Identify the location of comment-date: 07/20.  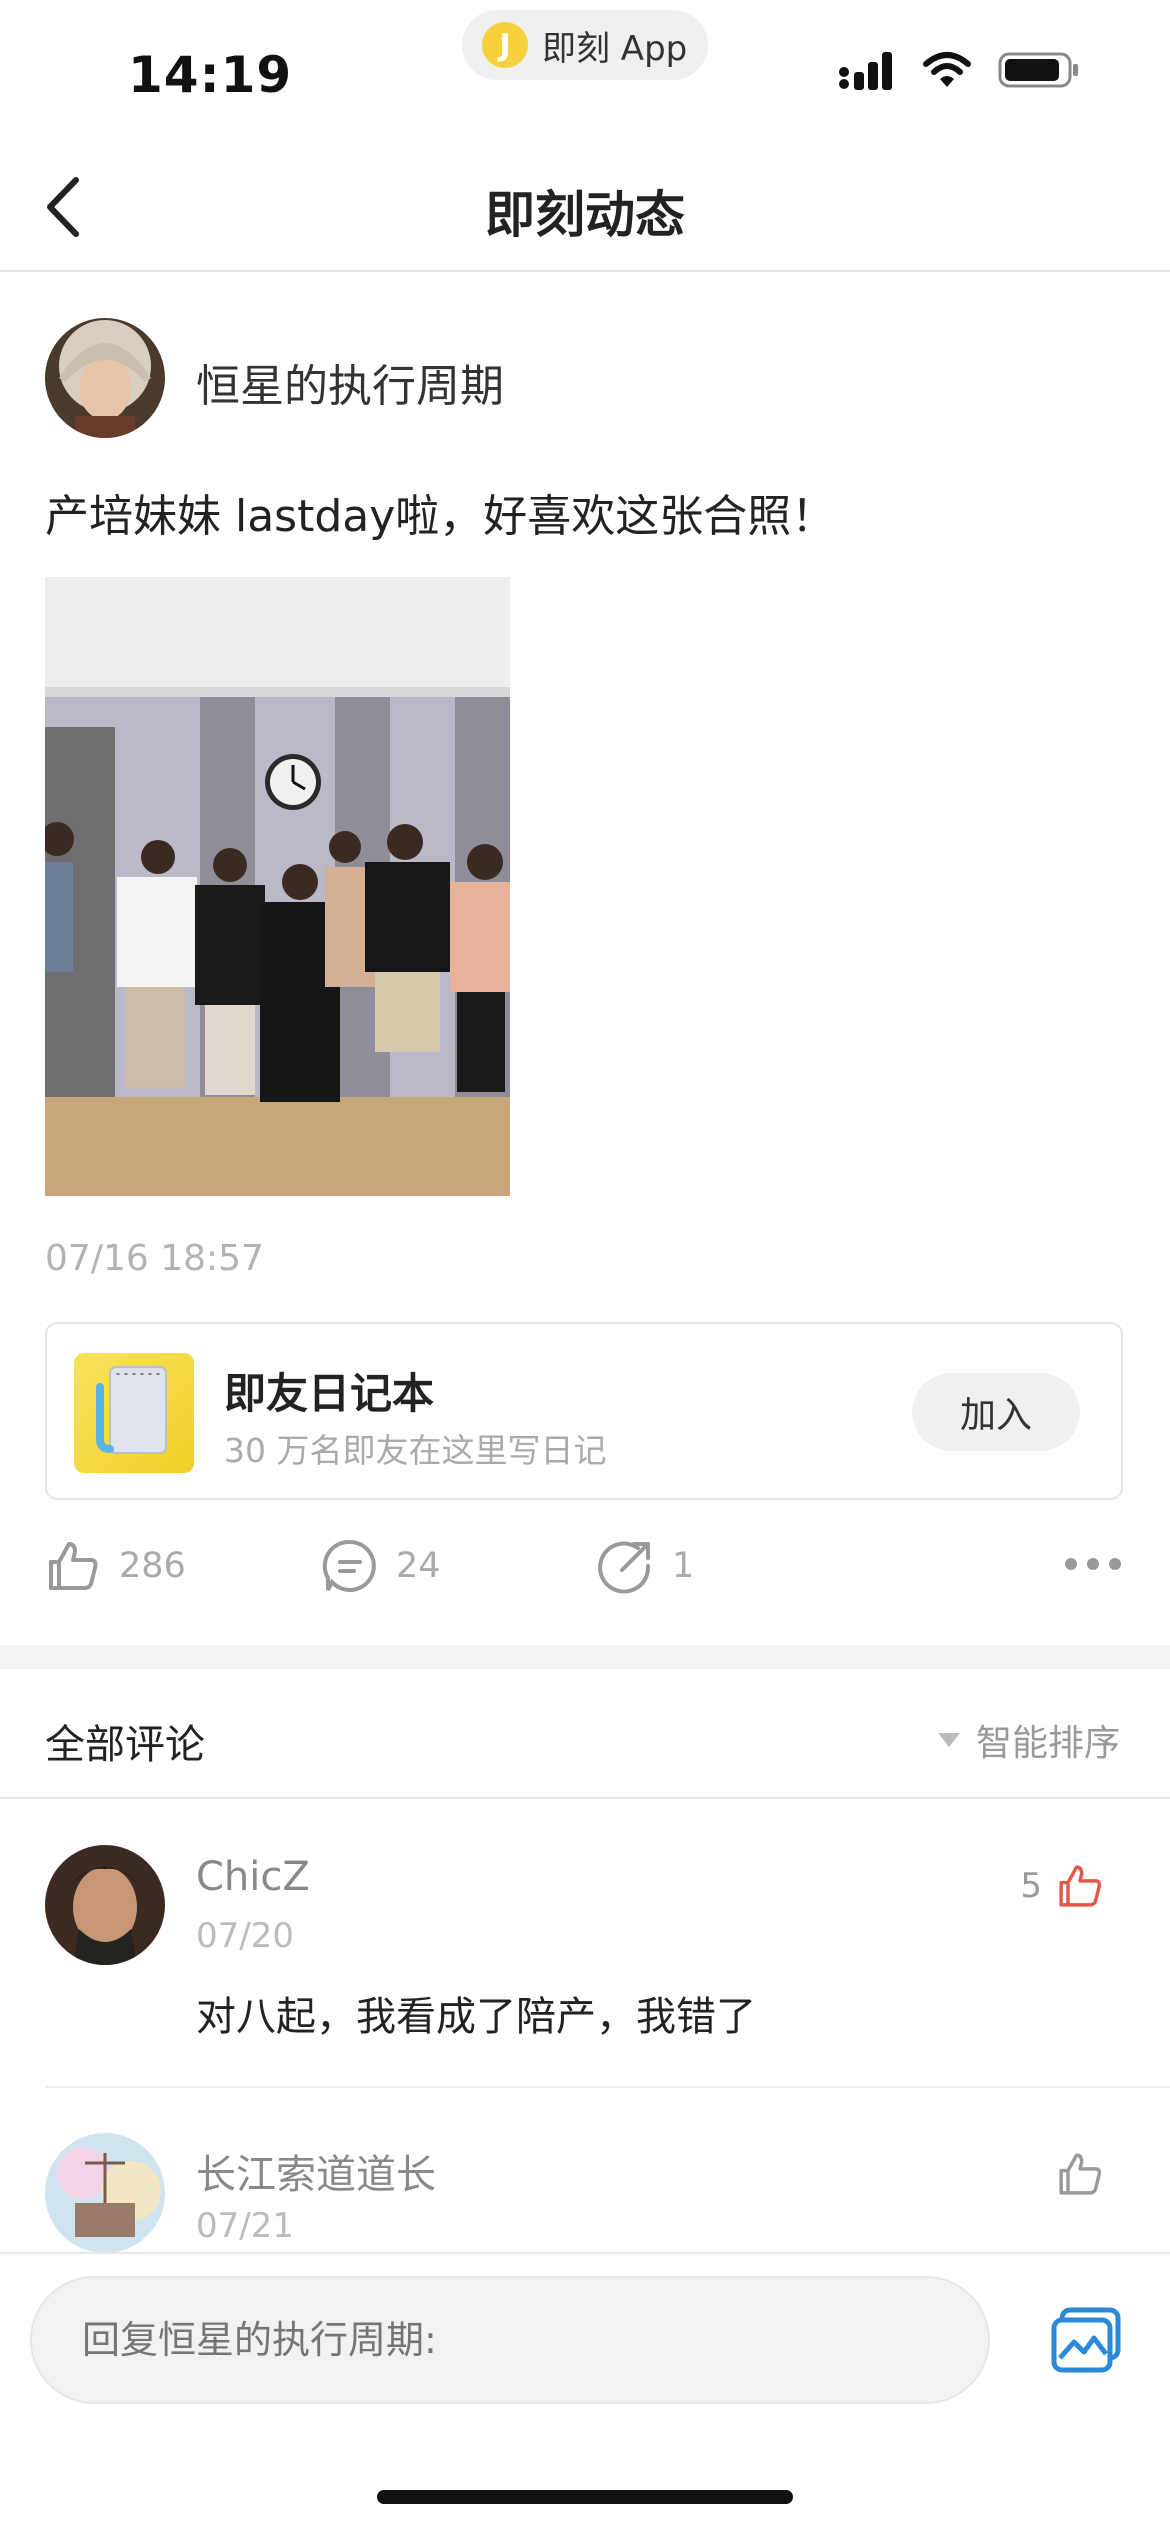
(245, 1936).